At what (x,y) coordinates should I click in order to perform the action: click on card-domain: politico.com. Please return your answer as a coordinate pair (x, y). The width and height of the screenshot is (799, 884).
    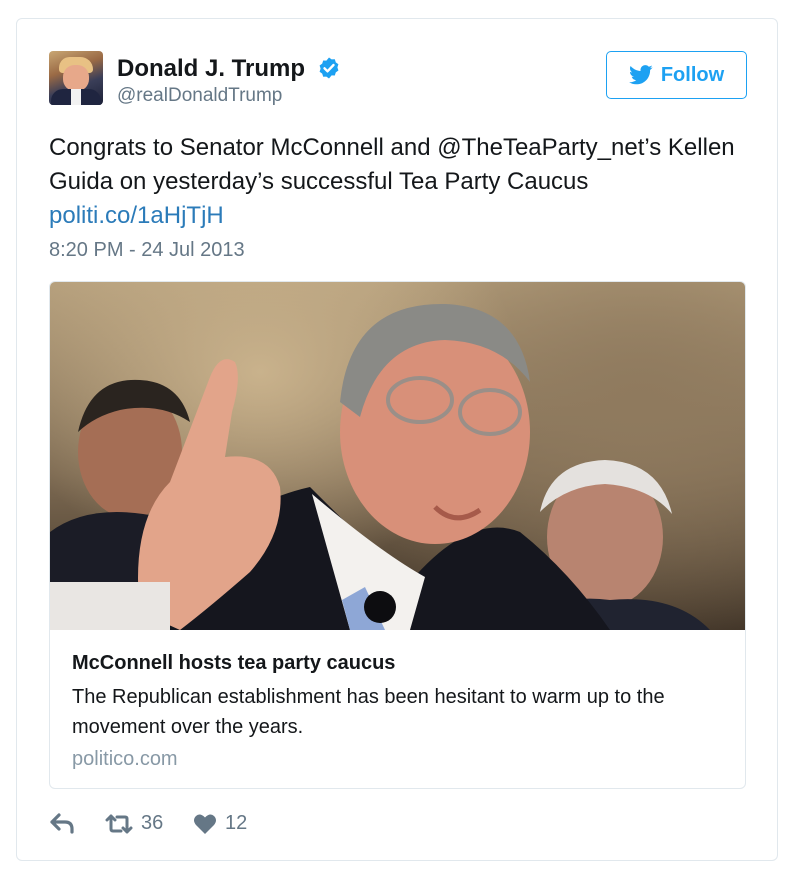
    Looking at the image, I should click on (125, 759).